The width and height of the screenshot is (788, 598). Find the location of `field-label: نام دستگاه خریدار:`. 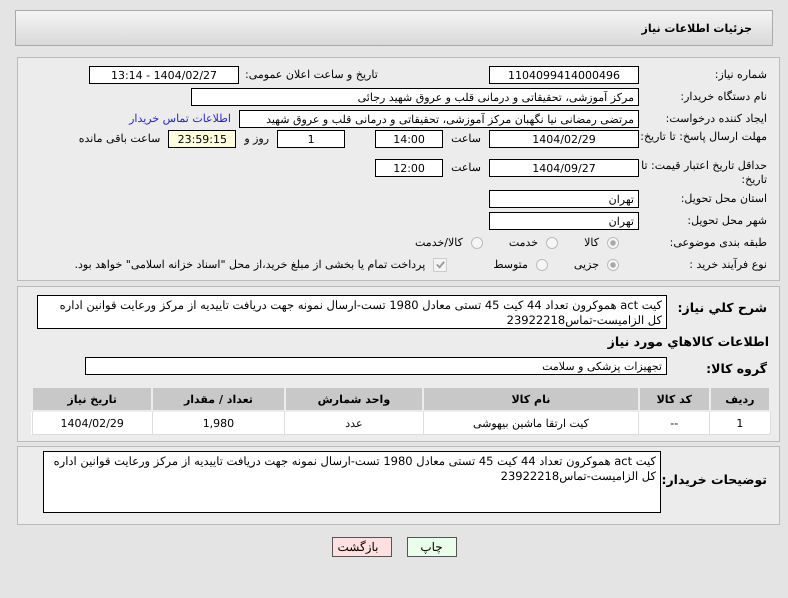

field-label: نام دستگاه خریدار: is located at coordinates (723, 97).